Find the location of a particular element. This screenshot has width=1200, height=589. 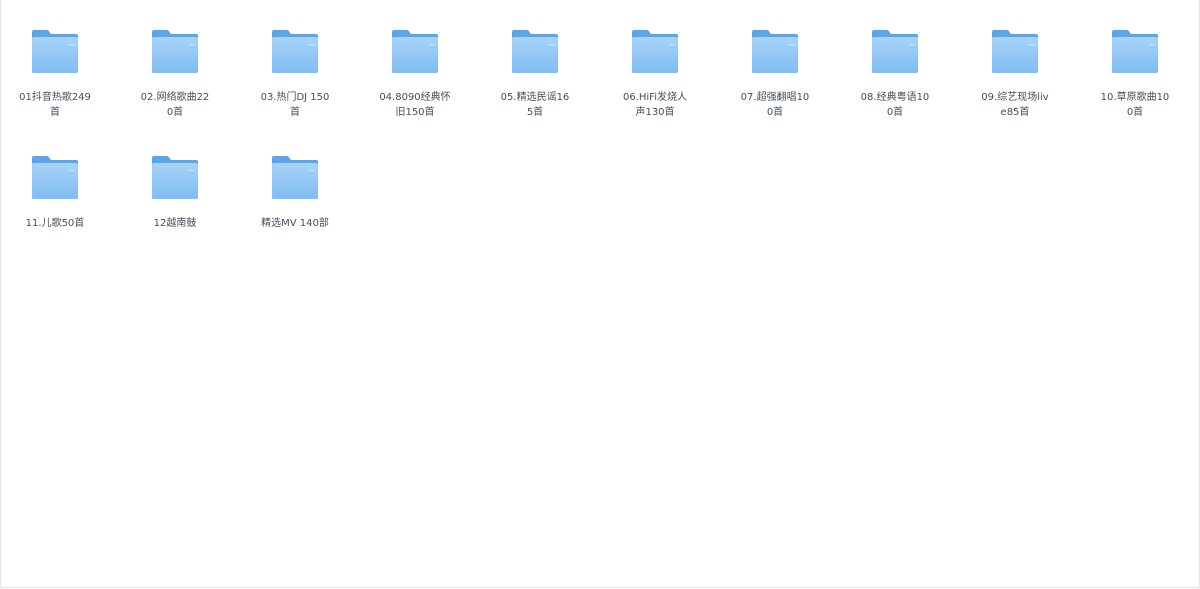

folder-item-07: 07.超强翻唱100首 is located at coordinates (771, 59).